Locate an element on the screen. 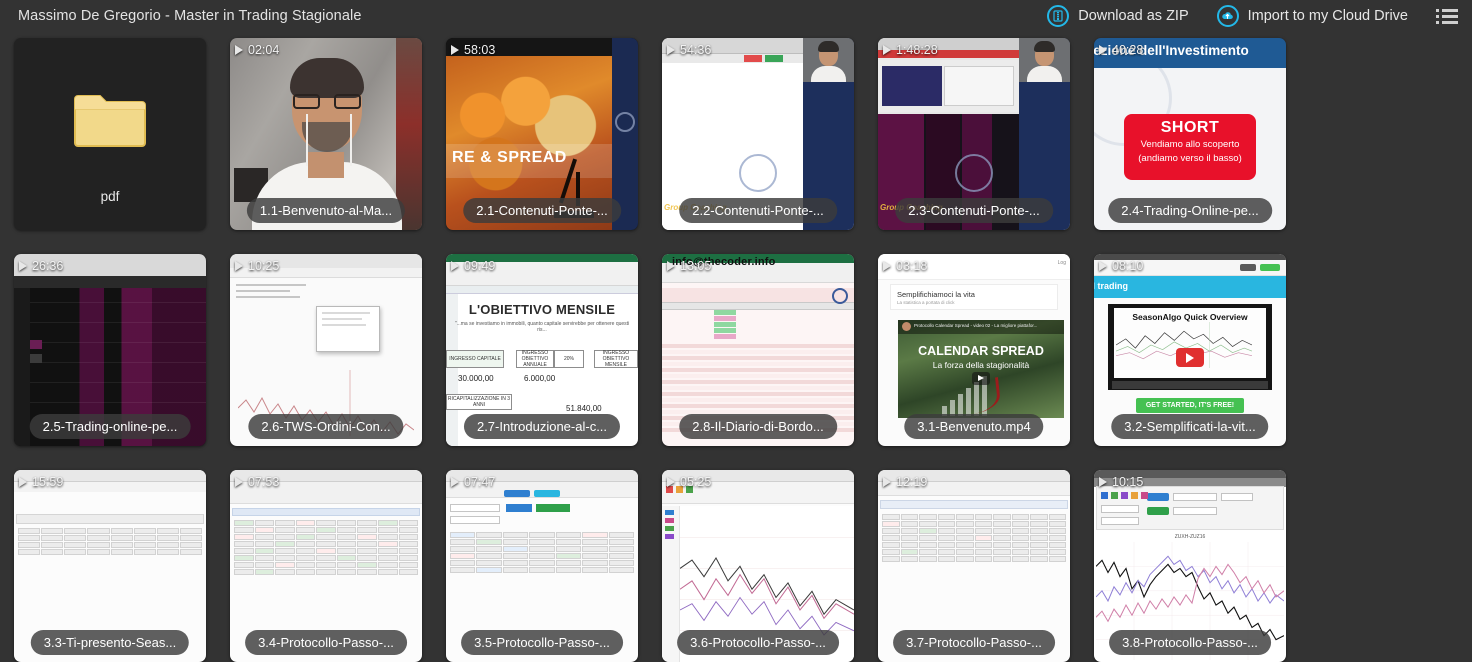 The height and width of the screenshot is (662, 1472). import-to-cloud-drive-label: Import to my Cloud Drive is located at coordinates (1327, 16).